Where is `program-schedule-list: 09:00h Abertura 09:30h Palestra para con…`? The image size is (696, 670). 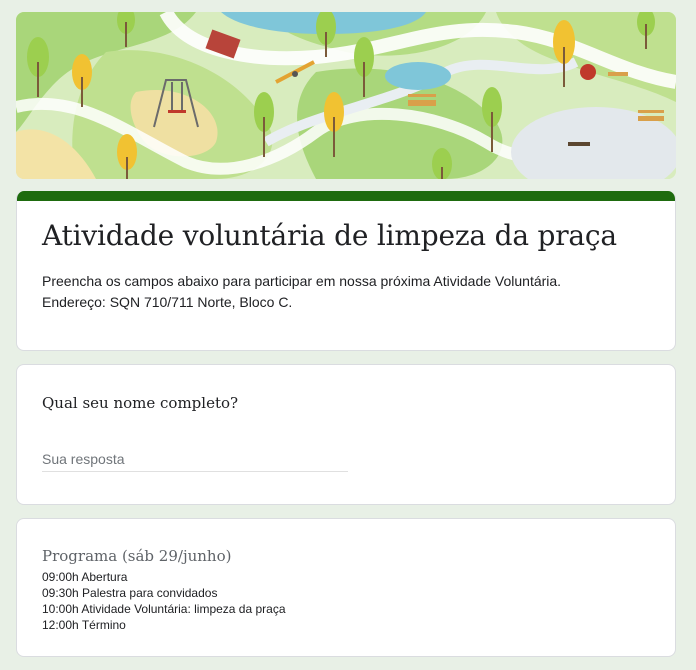 program-schedule-list: 09:00h Abertura 09:30h Palestra para con… is located at coordinates (164, 601).